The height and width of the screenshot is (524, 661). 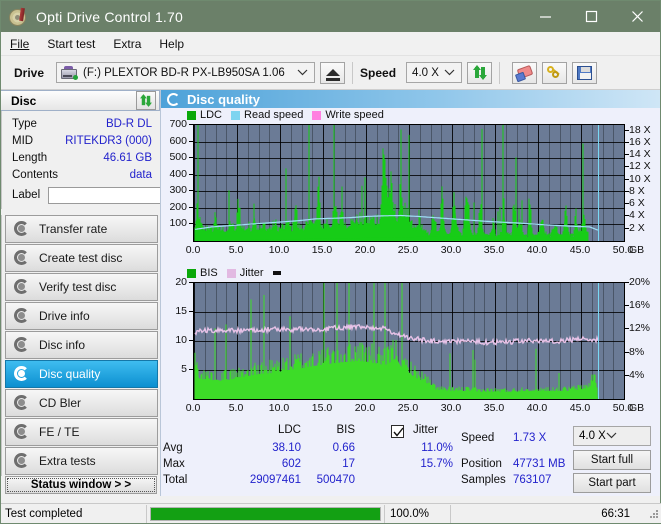 What do you see at coordinates (483, 480) in the screenshot?
I see `samples-stat-label: Samples` at bounding box center [483, 480].